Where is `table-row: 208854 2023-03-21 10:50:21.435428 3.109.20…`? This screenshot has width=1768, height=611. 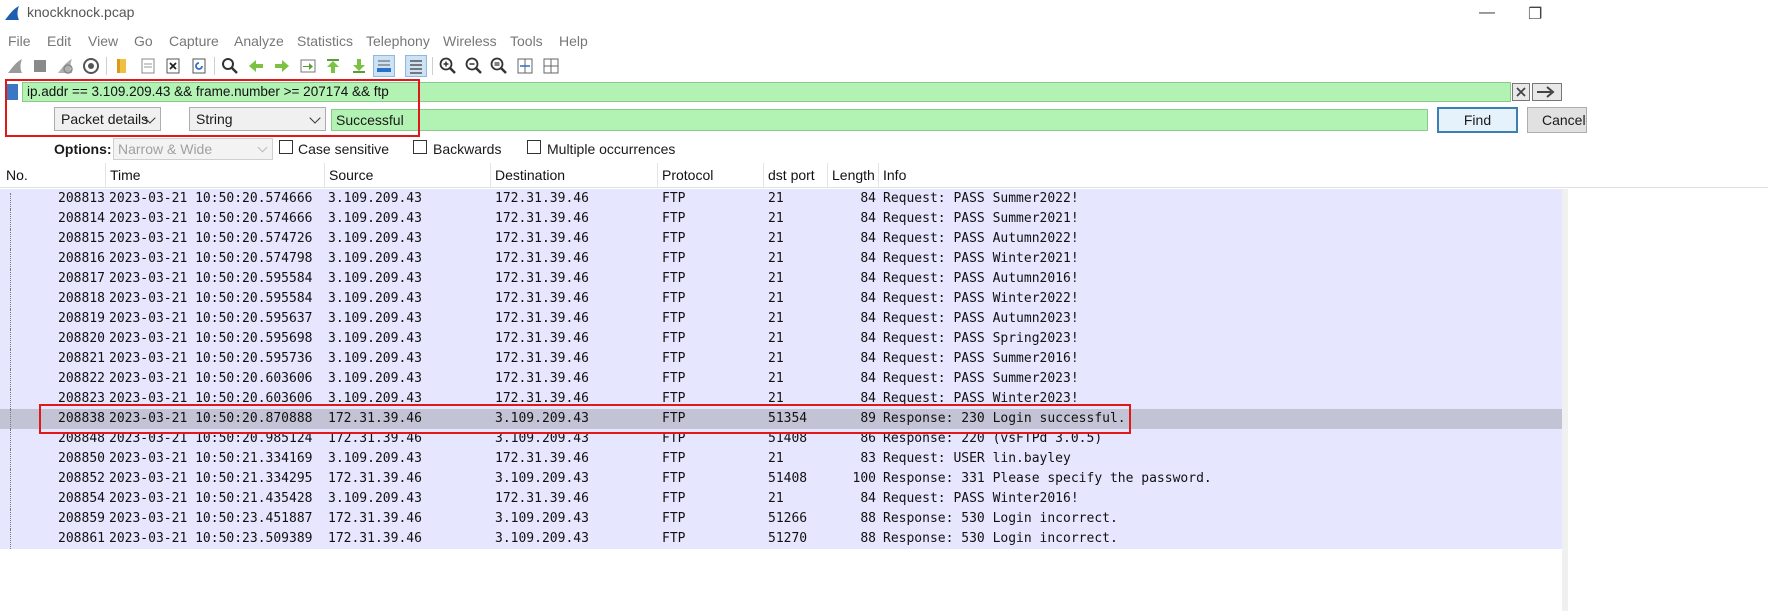 table-row: 208854 2023-03-21 10:50:21.435428 3.109.20… is located at coordinates (781, 499).